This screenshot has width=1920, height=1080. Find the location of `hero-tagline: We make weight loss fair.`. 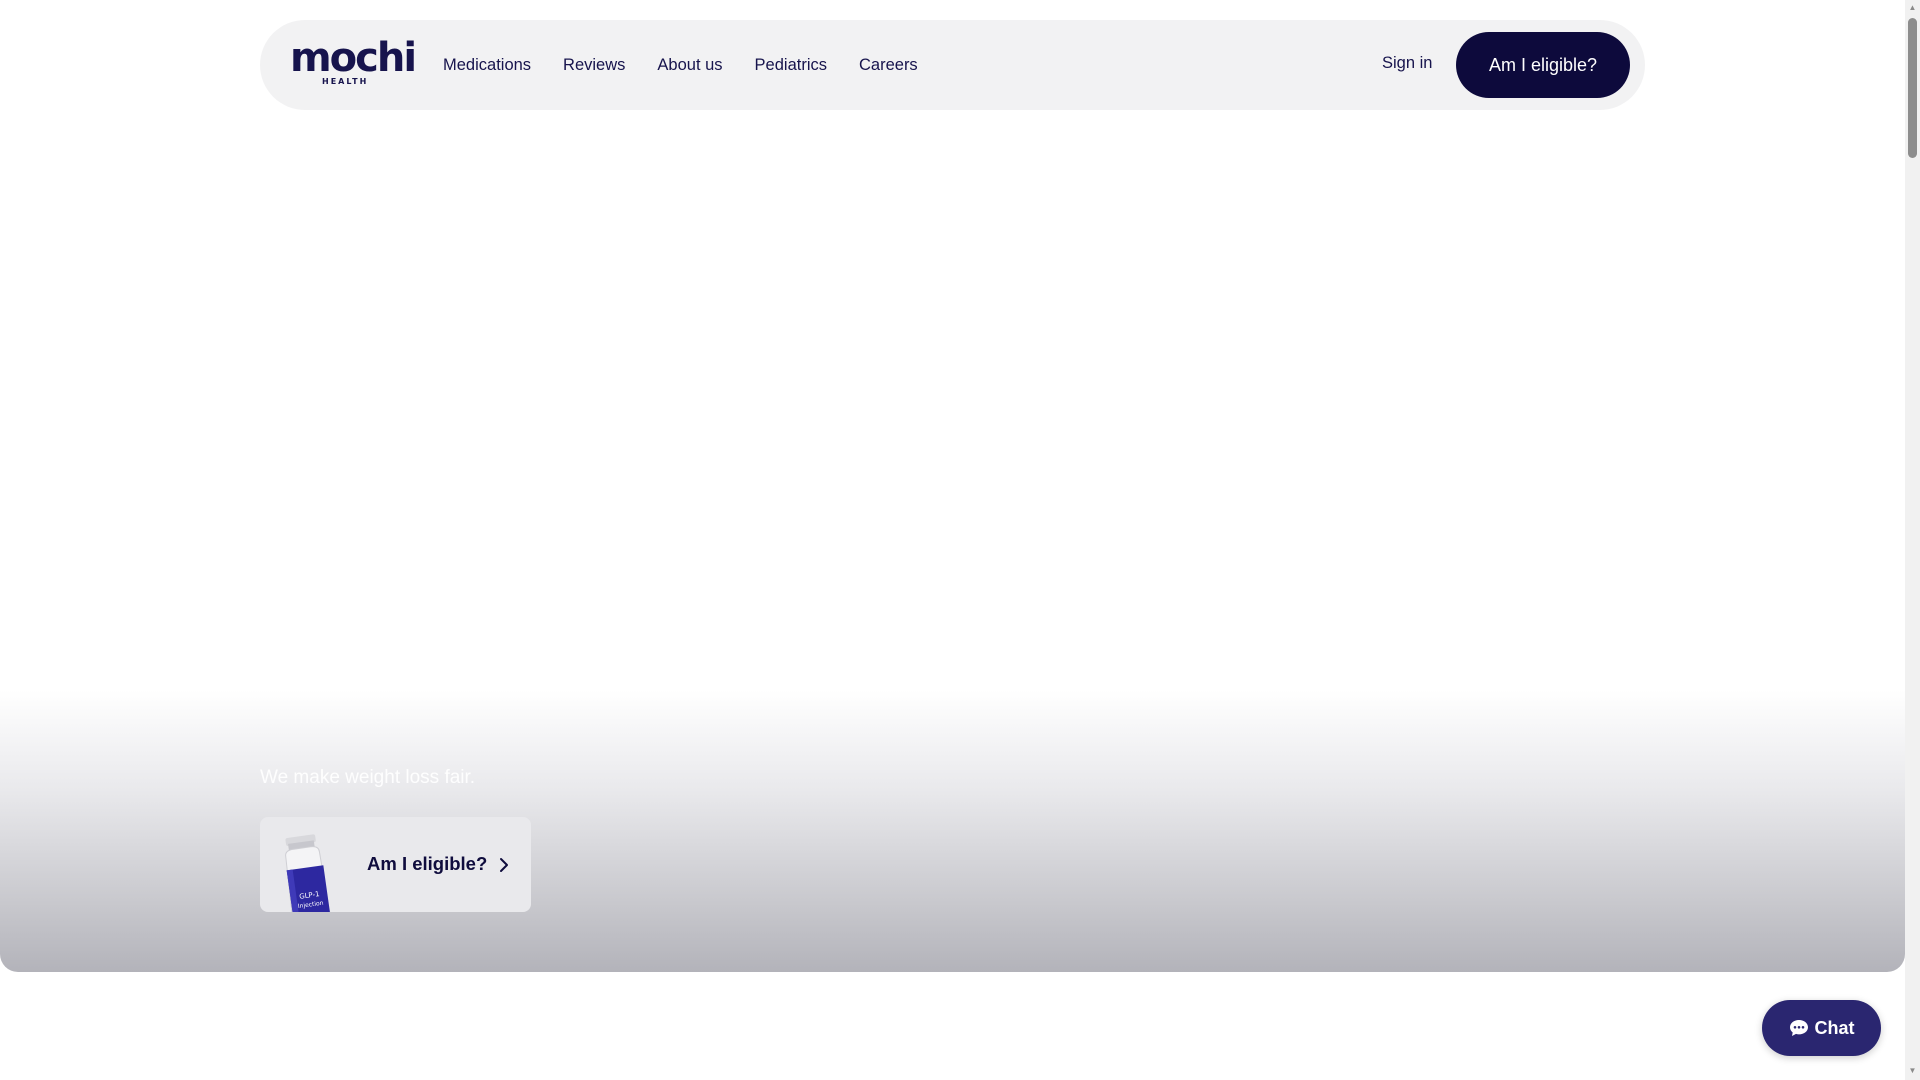

hero-tagline: We make weight loss fair. is located at coordinates (368, 777).